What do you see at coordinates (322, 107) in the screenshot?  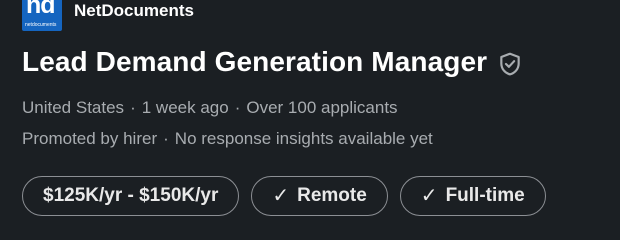 I see `applicant-count: Over 100 applicants` at bounding box center [322, 107].